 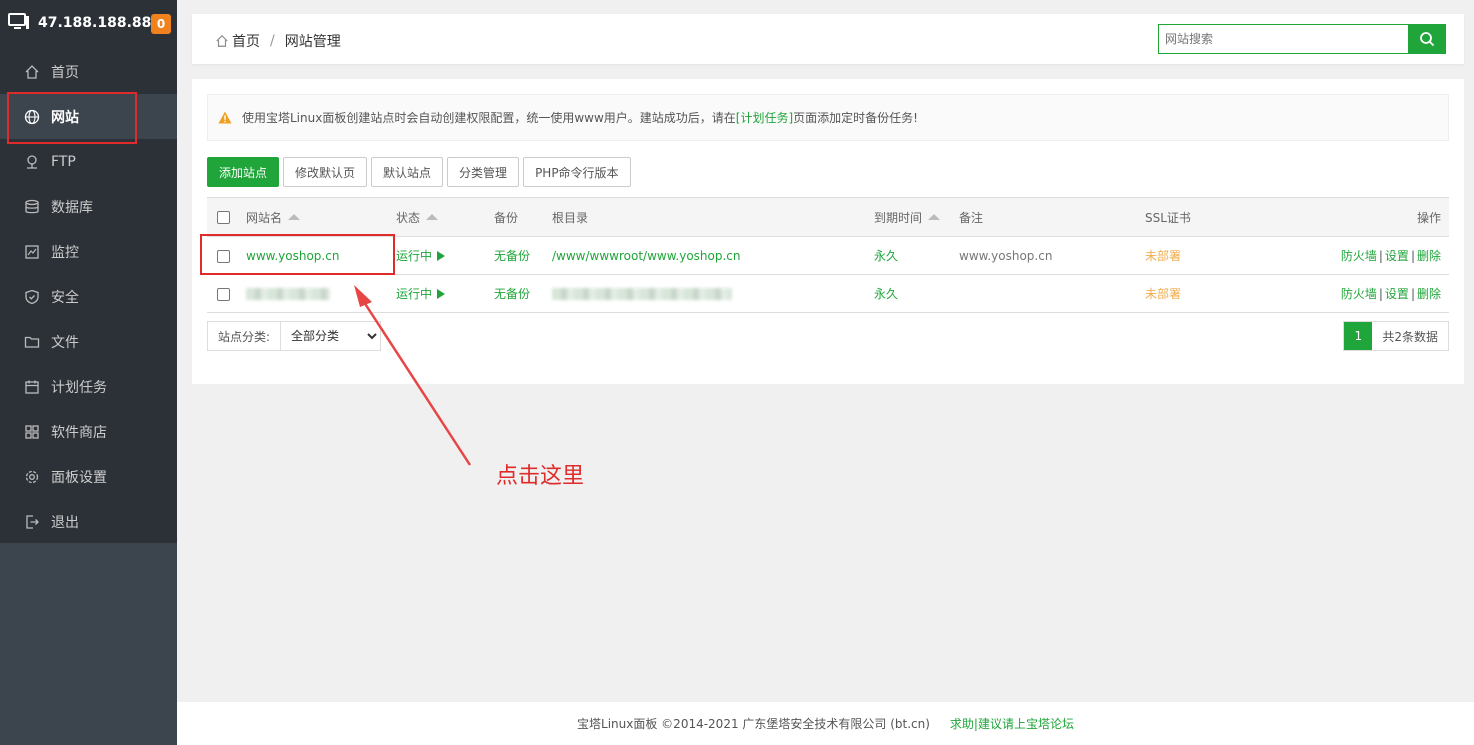 I want to click on database-icon, so click(x=32, y=207).